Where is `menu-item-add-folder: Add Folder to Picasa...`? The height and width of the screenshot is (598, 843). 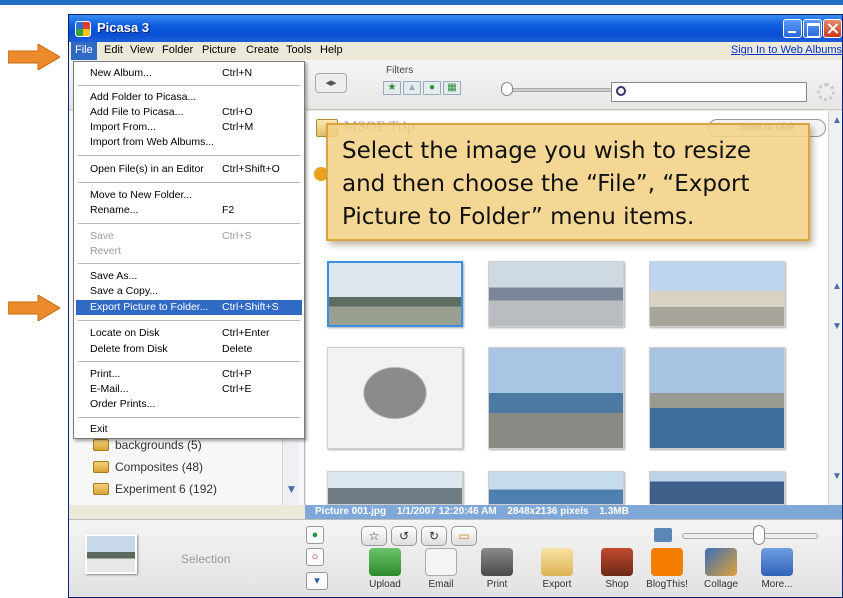 menu-item-add-folder: Add Folder to Picasa... is located at coordinates (189, 97).